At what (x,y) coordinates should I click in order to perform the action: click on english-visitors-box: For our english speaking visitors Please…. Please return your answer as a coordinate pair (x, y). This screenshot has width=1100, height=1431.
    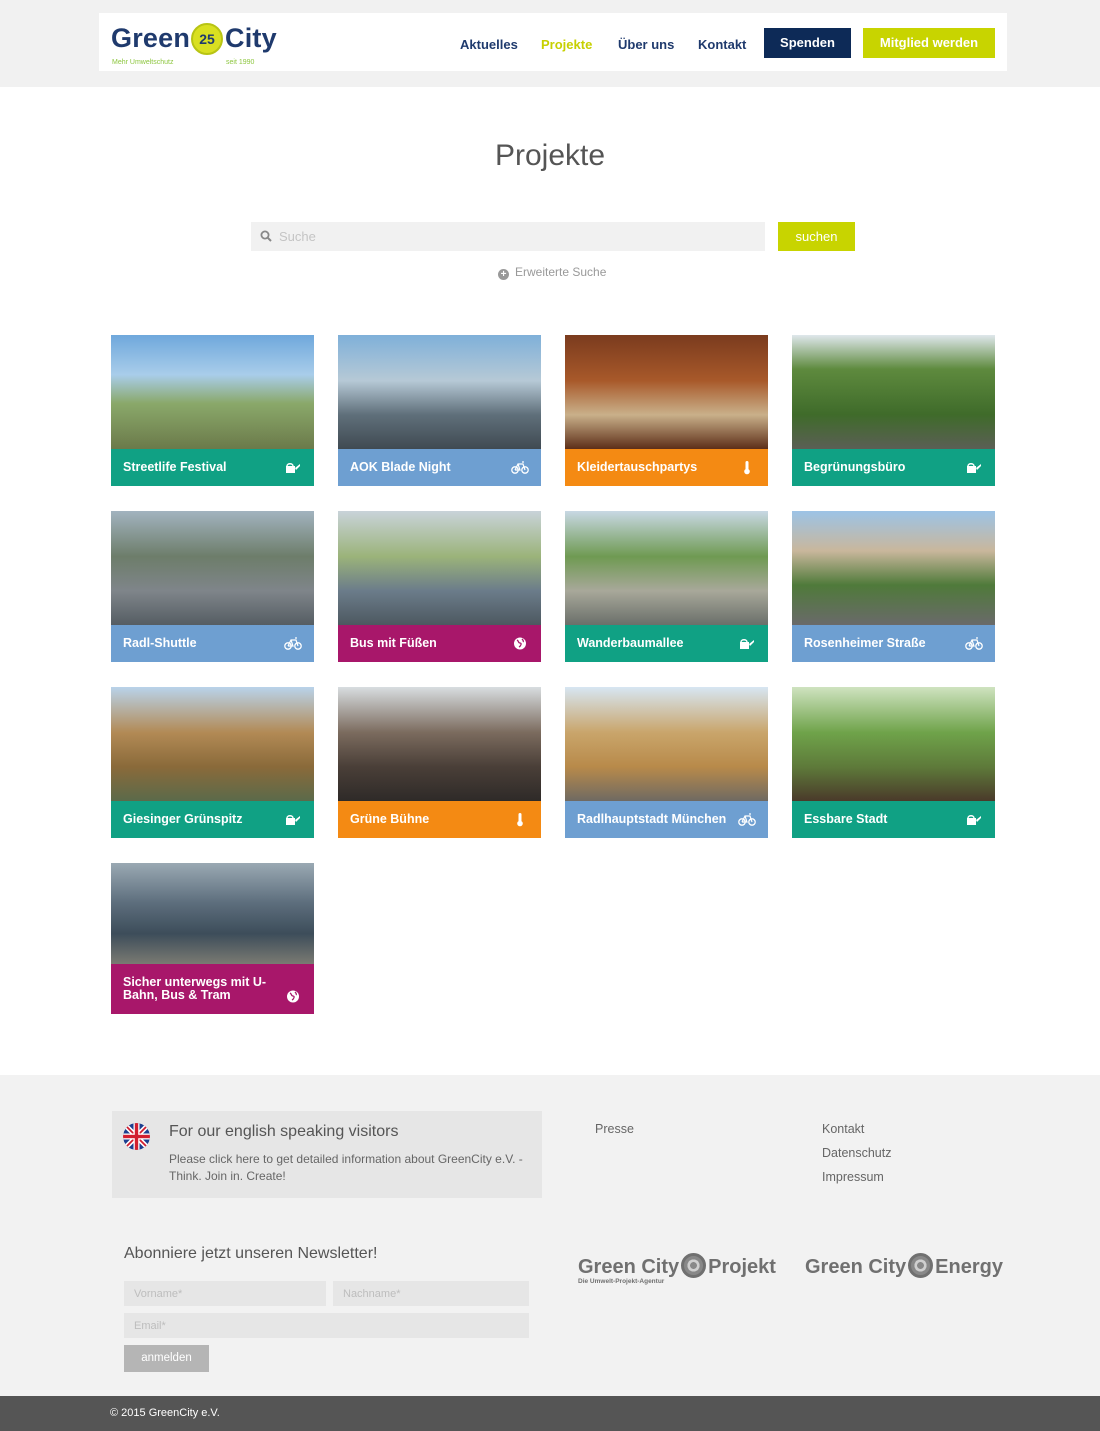
    Looking at the image, I should click on (327, 1154).